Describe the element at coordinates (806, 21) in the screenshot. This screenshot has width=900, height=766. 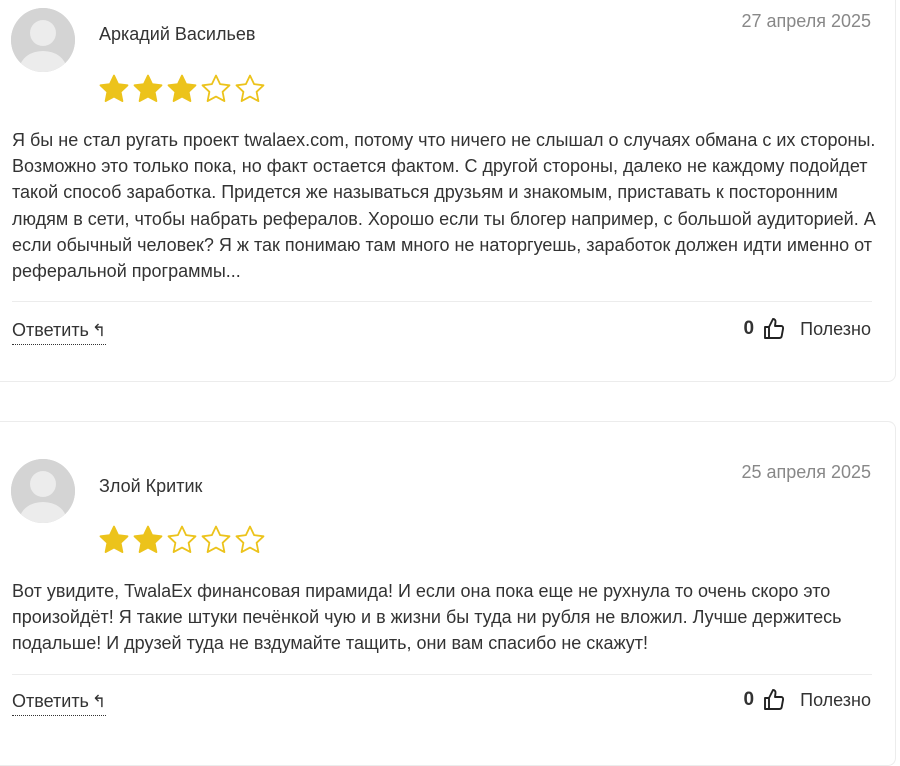
I see `review-date: 27 апреля 2025` at that location.